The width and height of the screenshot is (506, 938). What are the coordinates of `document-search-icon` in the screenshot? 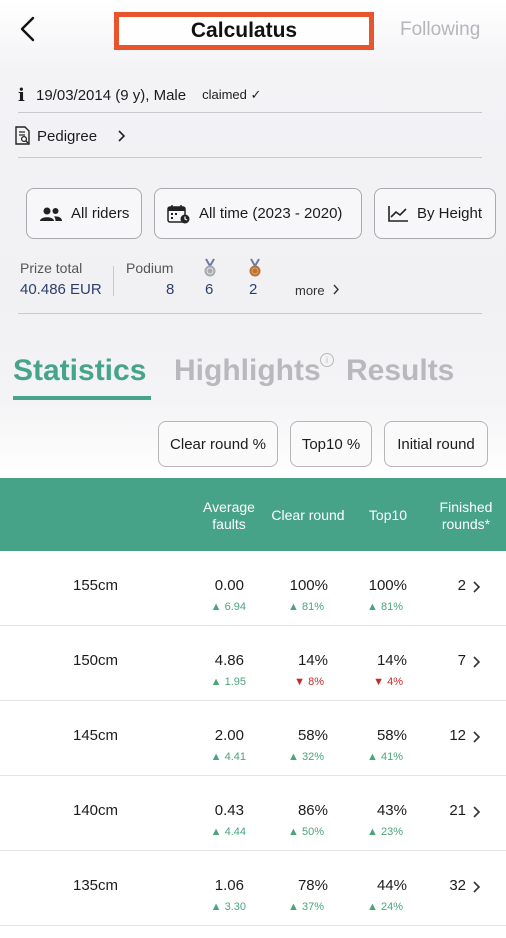 It's located at (22, 135).